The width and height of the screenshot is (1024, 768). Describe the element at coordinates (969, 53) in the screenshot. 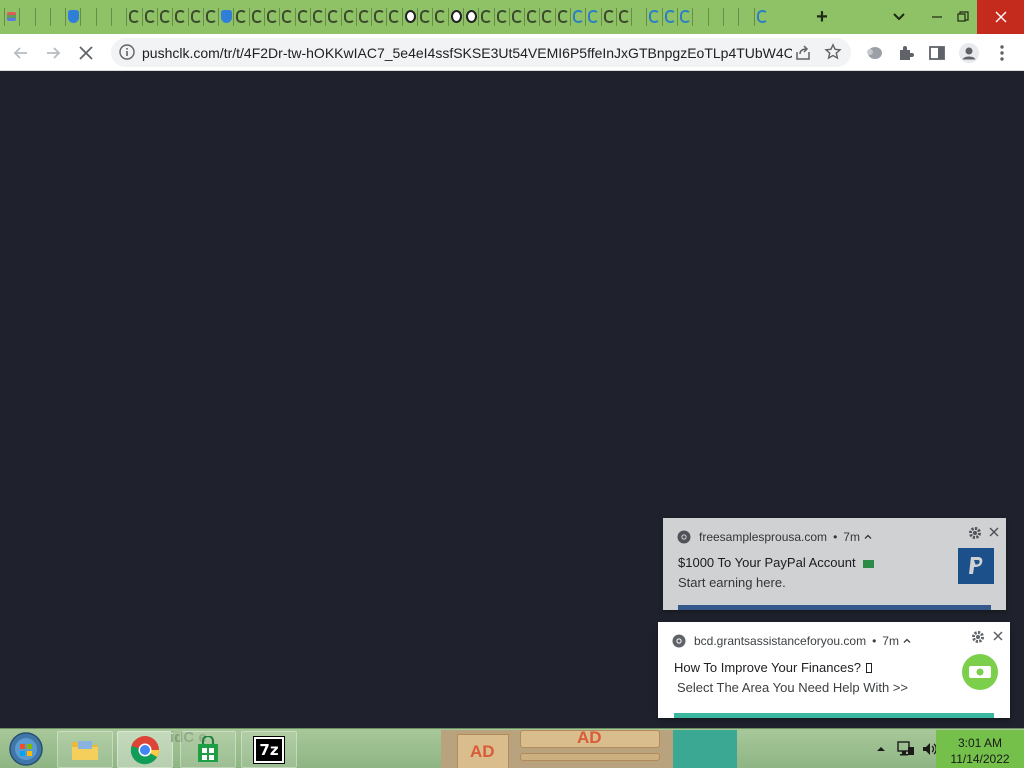

I see `profile-button` at that location.